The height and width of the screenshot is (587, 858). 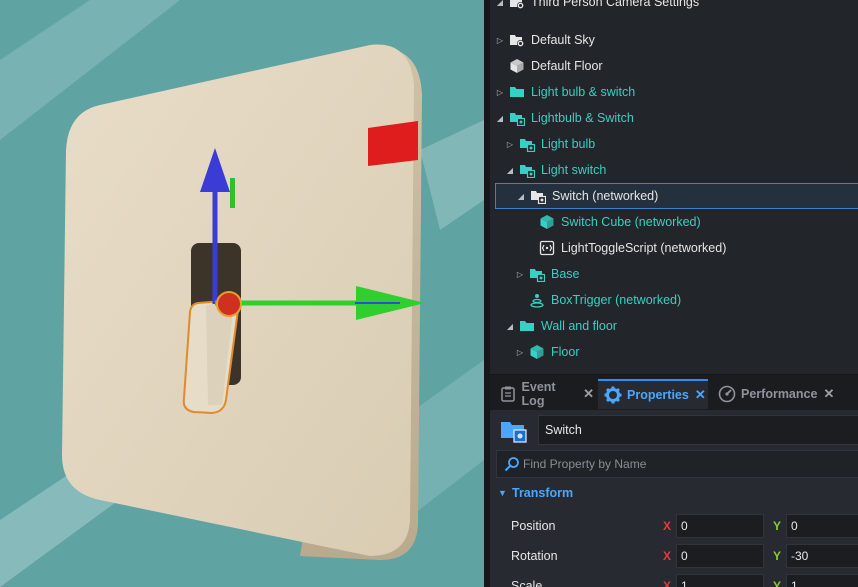 I want to click on clipboard-icon, so click(x=508, y=394).